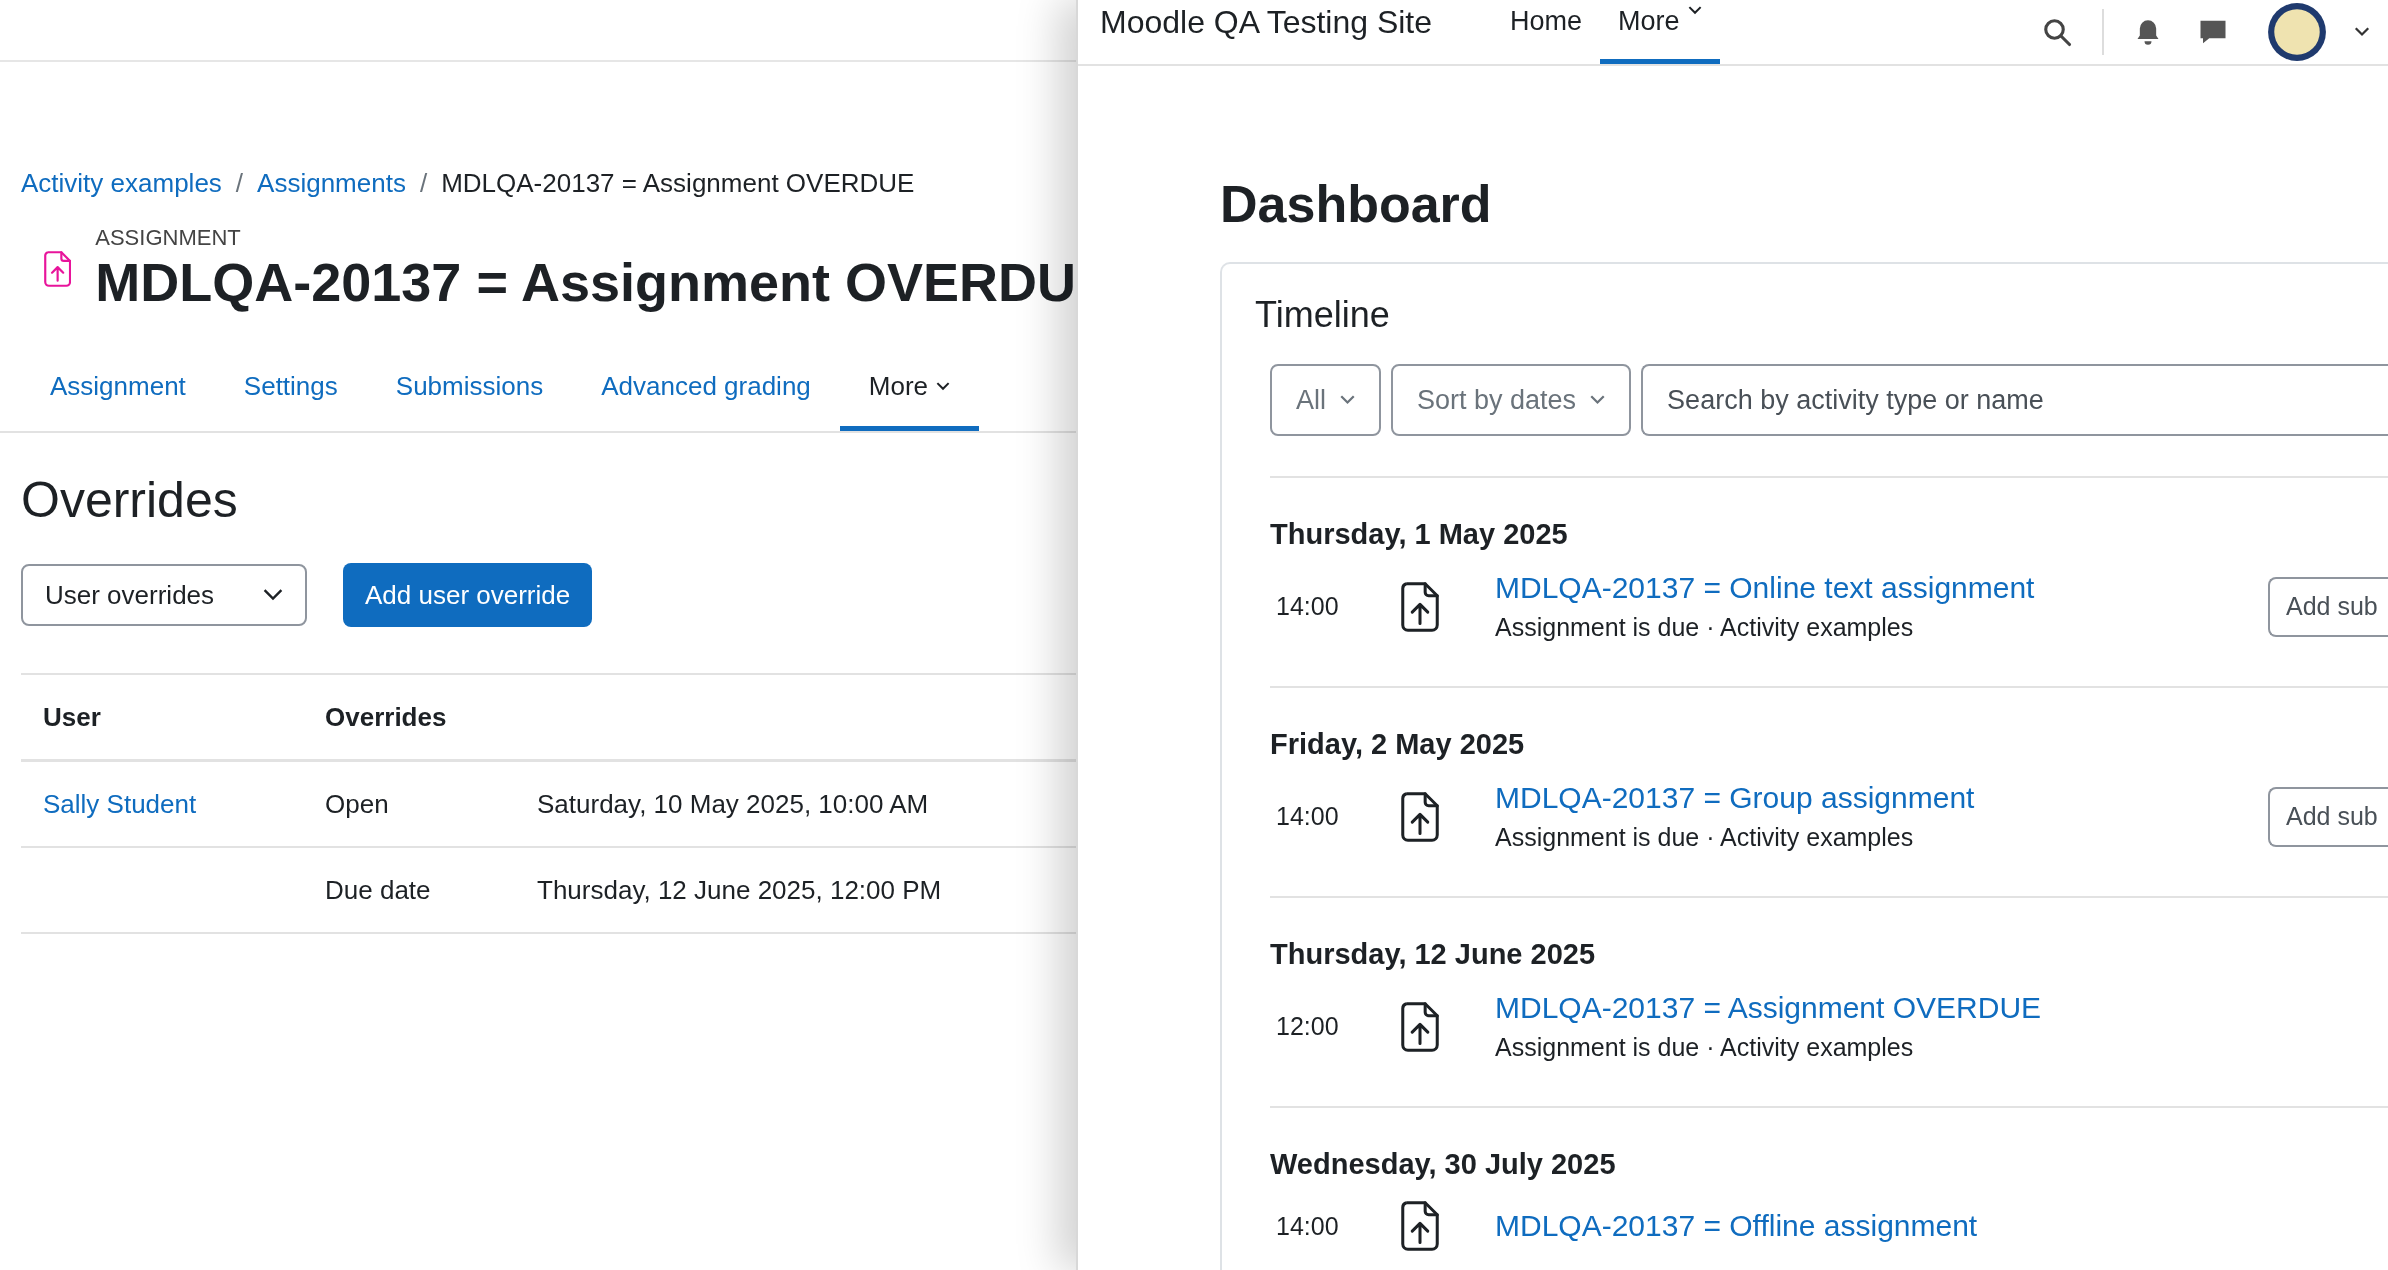 This screenshot has height=1270, width=2388. Describe the element at coordinates (1325, 400) in the screenshot. I see `filter-dropdown: All` at that location.